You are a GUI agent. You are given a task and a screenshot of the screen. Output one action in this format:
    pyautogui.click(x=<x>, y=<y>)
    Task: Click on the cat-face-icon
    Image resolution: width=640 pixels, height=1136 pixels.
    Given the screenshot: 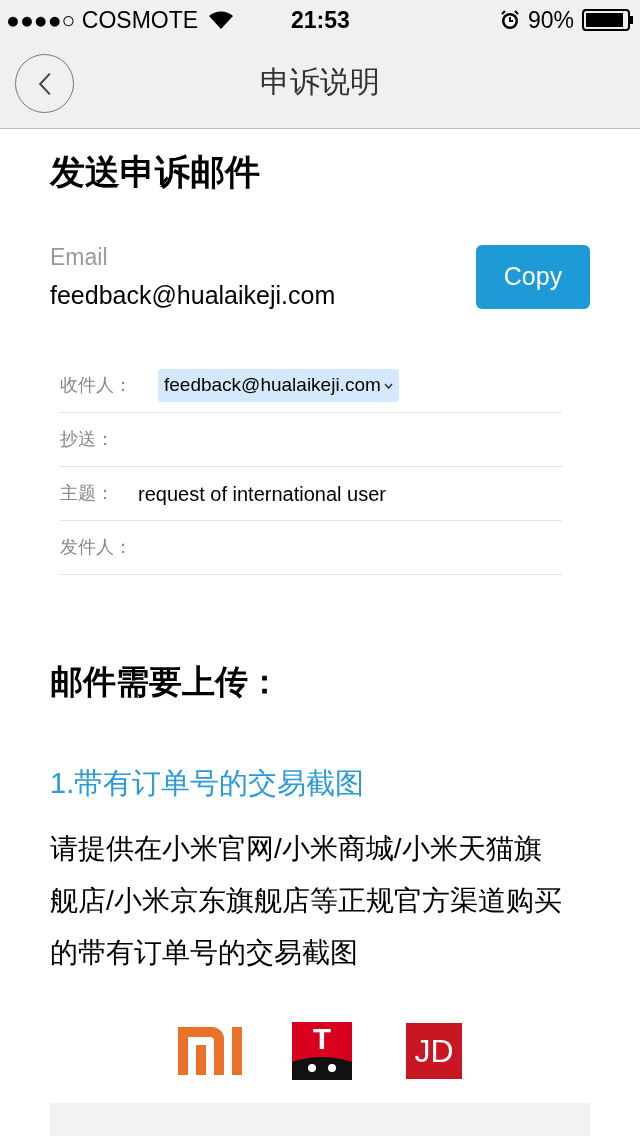 What is the action you would take?
    pyautogui.click(x=322, y=1068)
    